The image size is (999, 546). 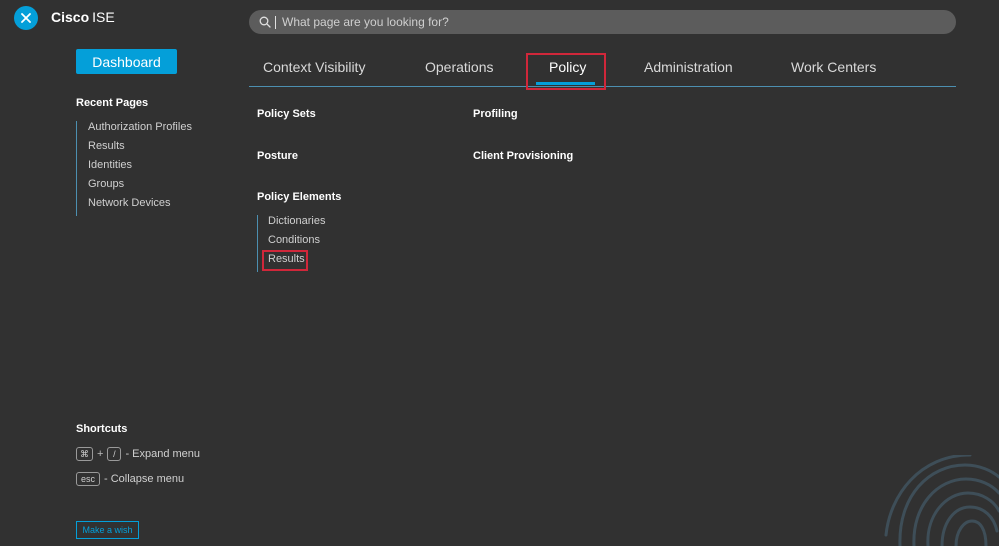 What do you see at coordinates (163, 454) in the screenshot?
I see `shortcut-expand-label: - Expand menu` at bounding box center [163, 454].